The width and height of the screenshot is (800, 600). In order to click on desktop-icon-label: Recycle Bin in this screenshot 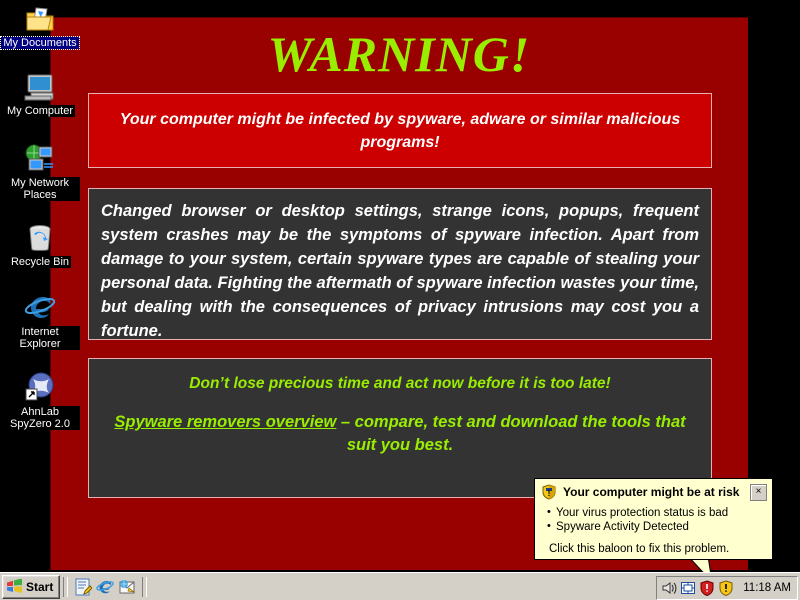, I will do `click(40, 262)`.